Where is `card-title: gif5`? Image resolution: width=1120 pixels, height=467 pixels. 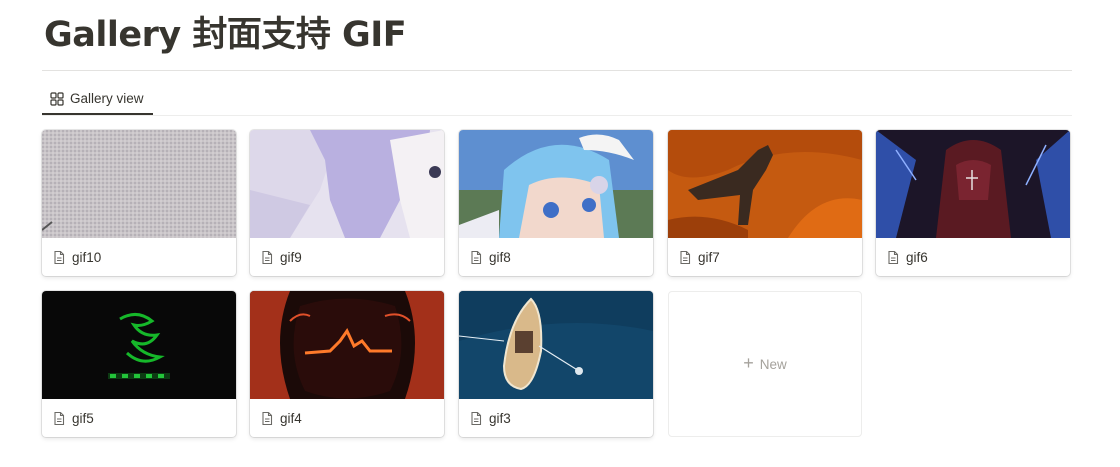 card-title: gif5 is located at coordinates (83, 418).